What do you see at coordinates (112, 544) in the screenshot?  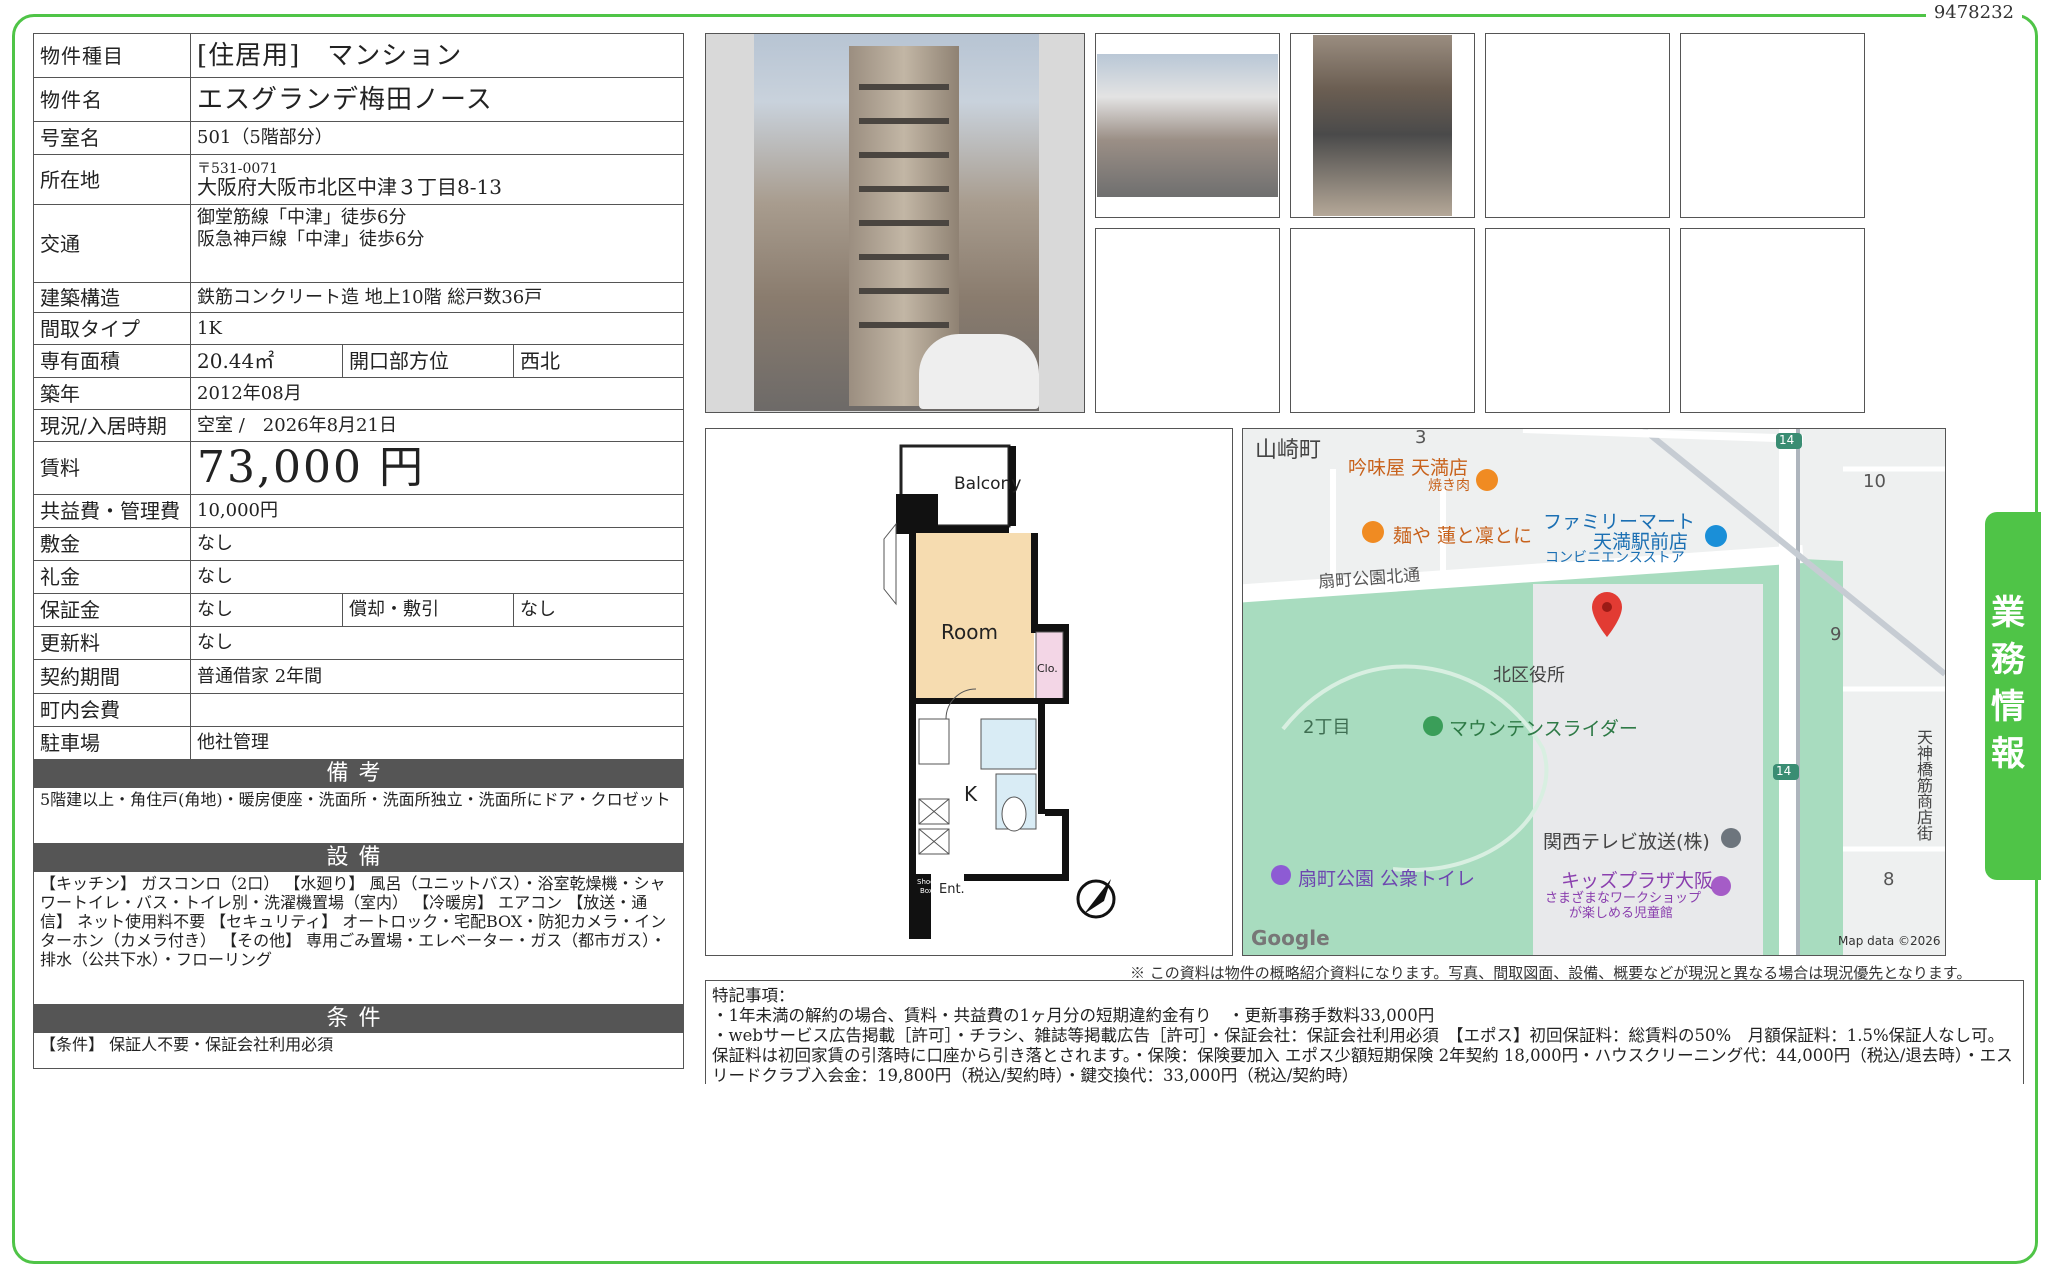 I see `deposit-label: 敷金` at bounding box center [112, 544].